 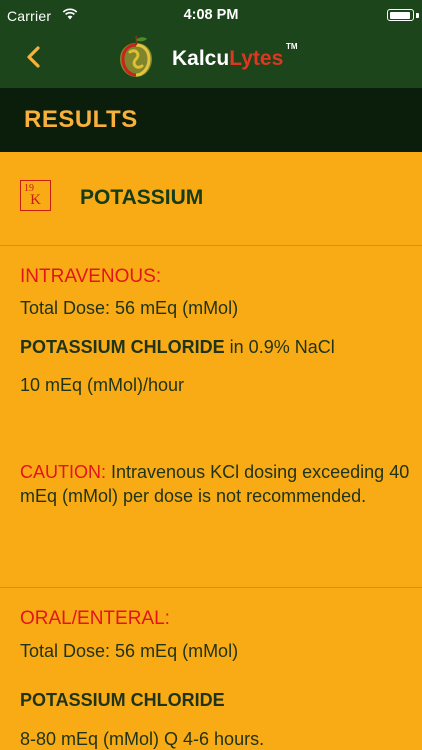 I want to click on back-button, so click(x=35, y=57).